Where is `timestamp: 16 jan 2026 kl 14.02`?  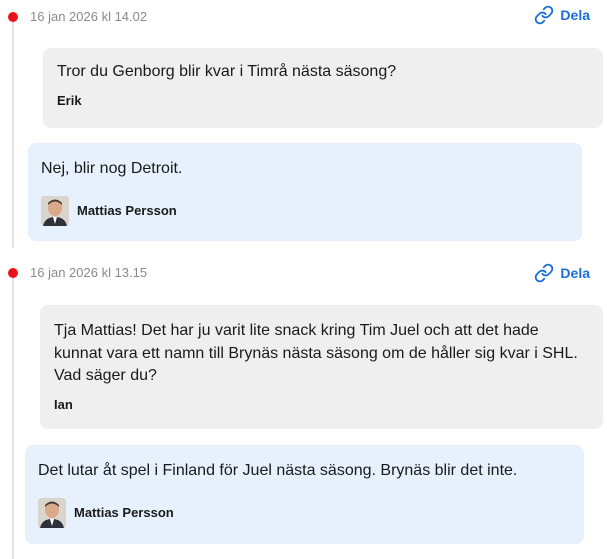
timestamp: 16 jan 2026 kl 14.02 is located at coordinates (89, 16).